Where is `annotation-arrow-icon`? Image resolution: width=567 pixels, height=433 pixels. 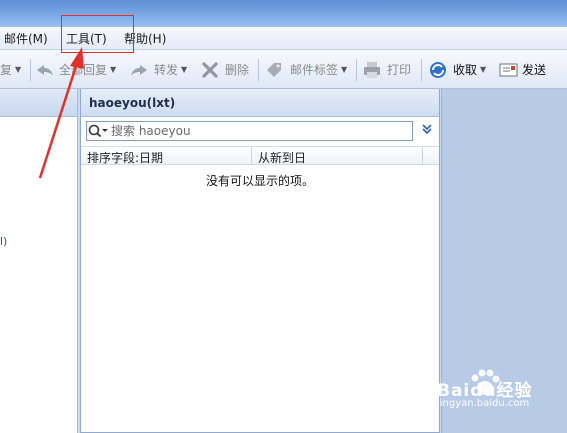 annotation-arrow-icon is located at coordinates (61, 113).